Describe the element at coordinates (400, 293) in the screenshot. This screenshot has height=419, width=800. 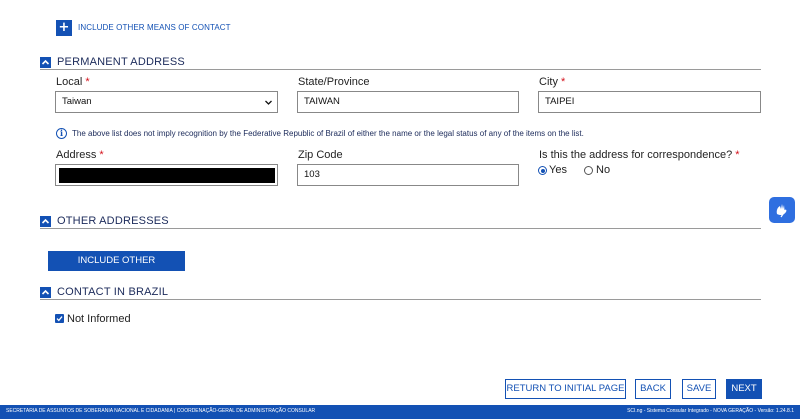
I see `section-contact-in-brazil: CONTACT IN BRAZIL` at that location.